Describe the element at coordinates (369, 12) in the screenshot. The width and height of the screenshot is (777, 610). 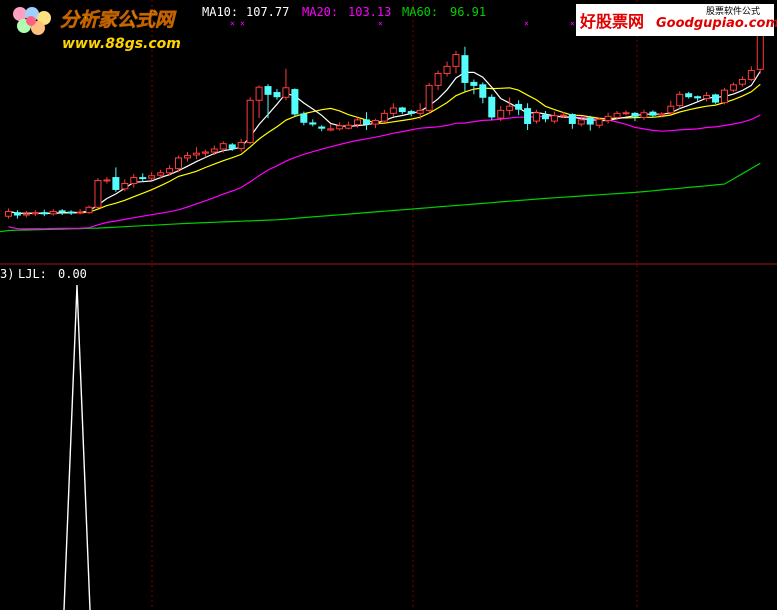
I see `ma20-value: 103.13` at that location.